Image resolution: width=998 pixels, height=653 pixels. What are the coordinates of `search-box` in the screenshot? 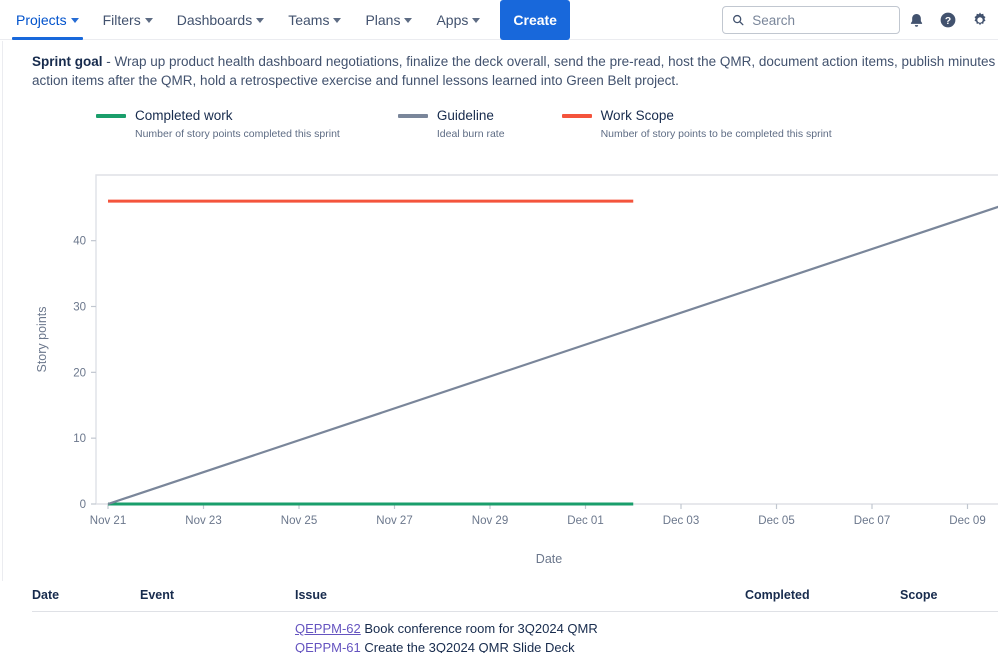 It's located at (811, 20).